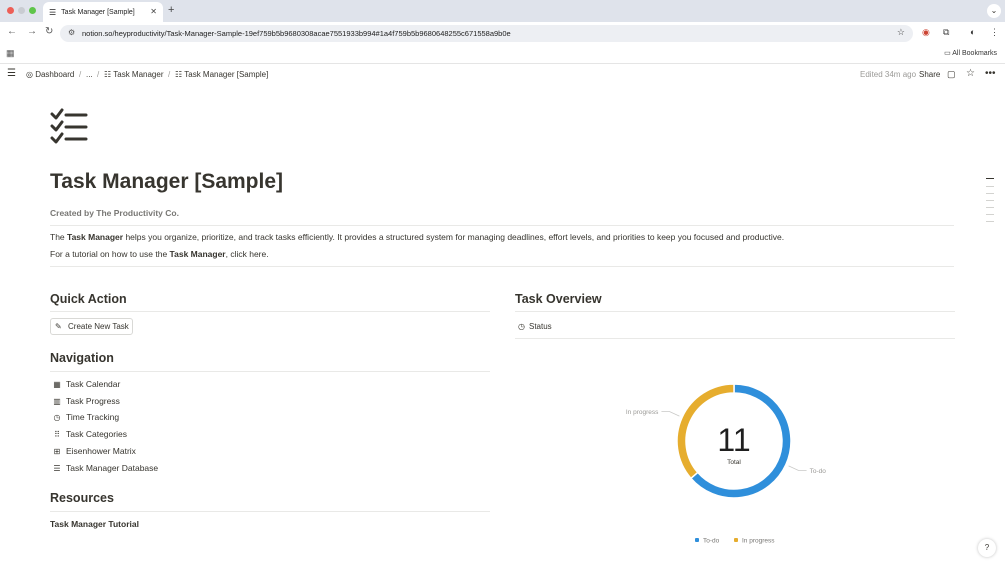  I want to click on quick-action-heading: Quick Action, so click(88, 299).